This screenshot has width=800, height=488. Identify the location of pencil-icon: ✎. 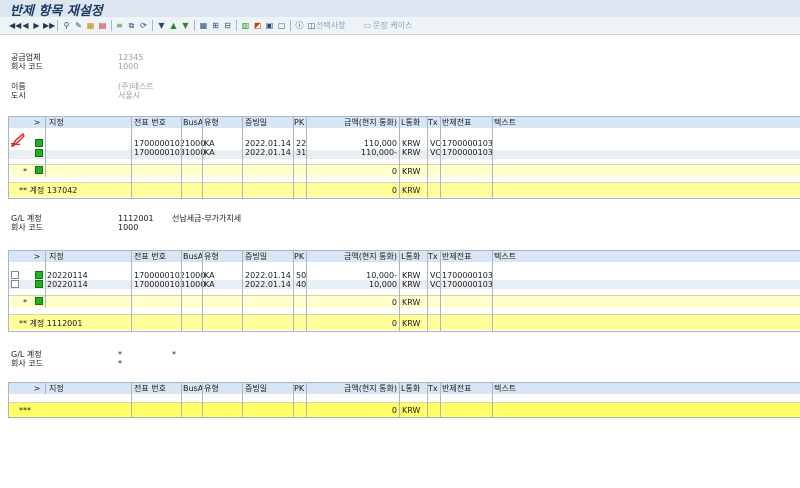
(78, 25).